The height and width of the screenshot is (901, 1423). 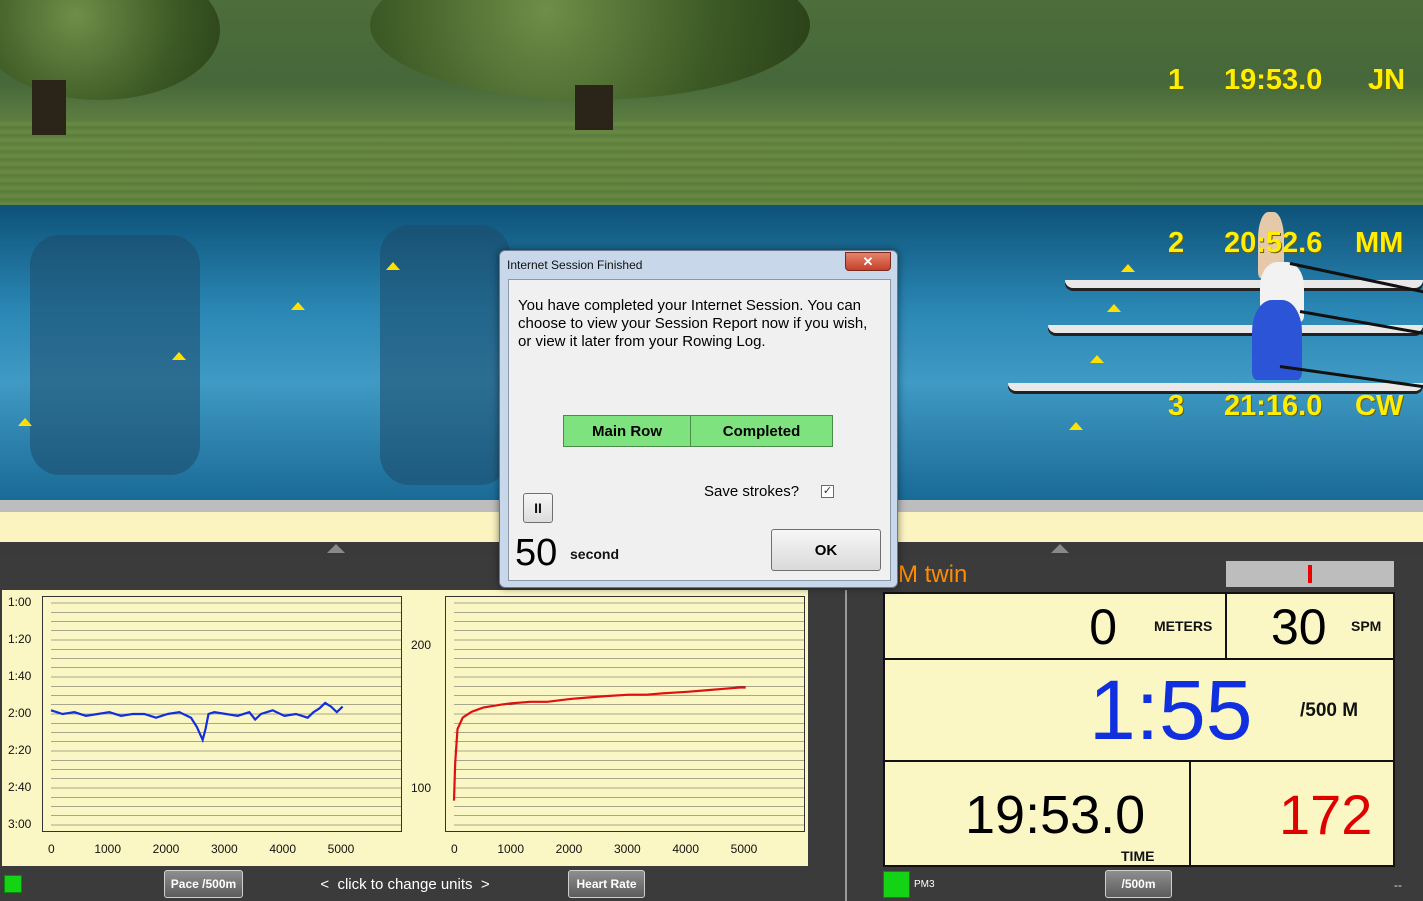 What do you see at coordinates (752, 491) in the screenshot?
I see `save-strokes-label: Save strokes?` at bounding box center [752, 491].